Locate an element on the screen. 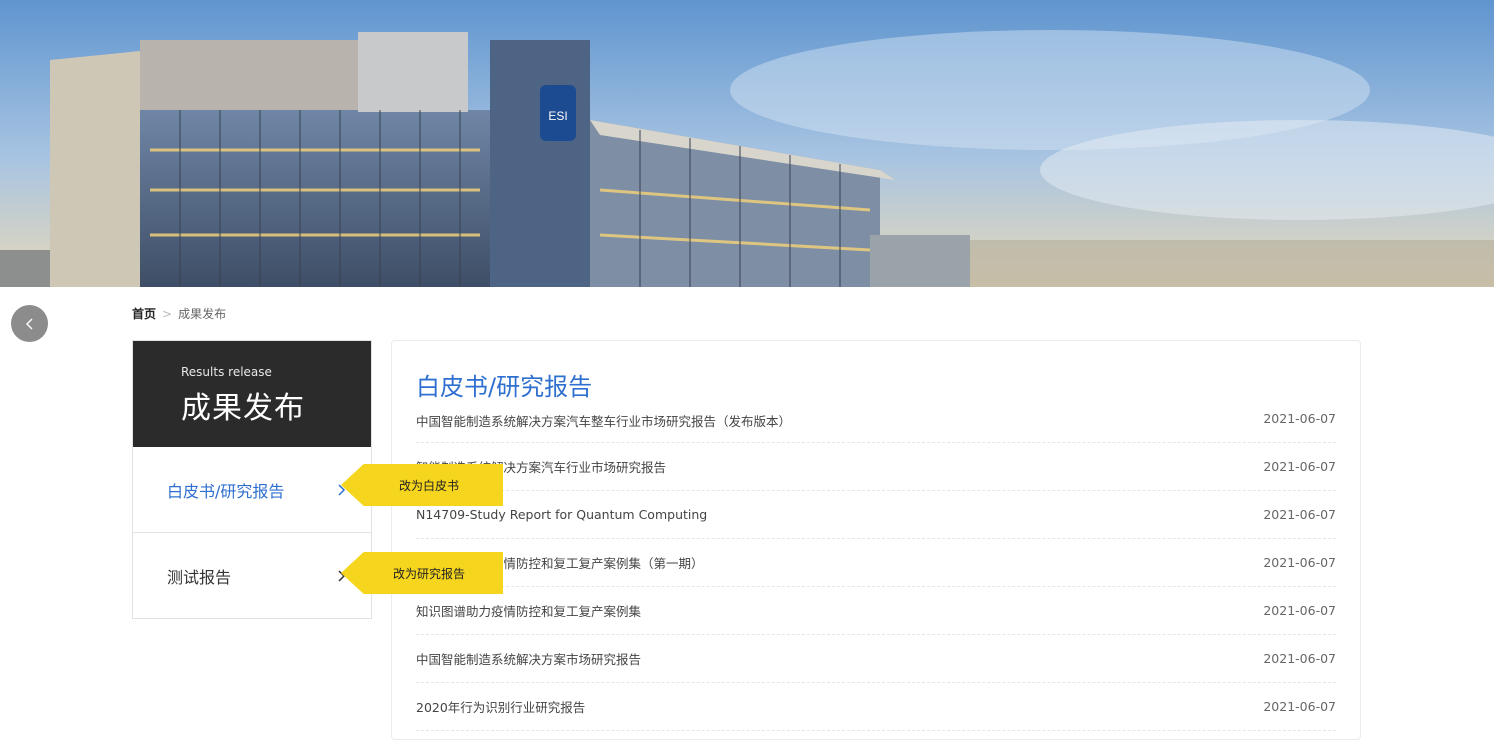 This screenshot has width=1494, height=740. breadcrumb-current: 成果发布 is located at coordinates (202, 314).